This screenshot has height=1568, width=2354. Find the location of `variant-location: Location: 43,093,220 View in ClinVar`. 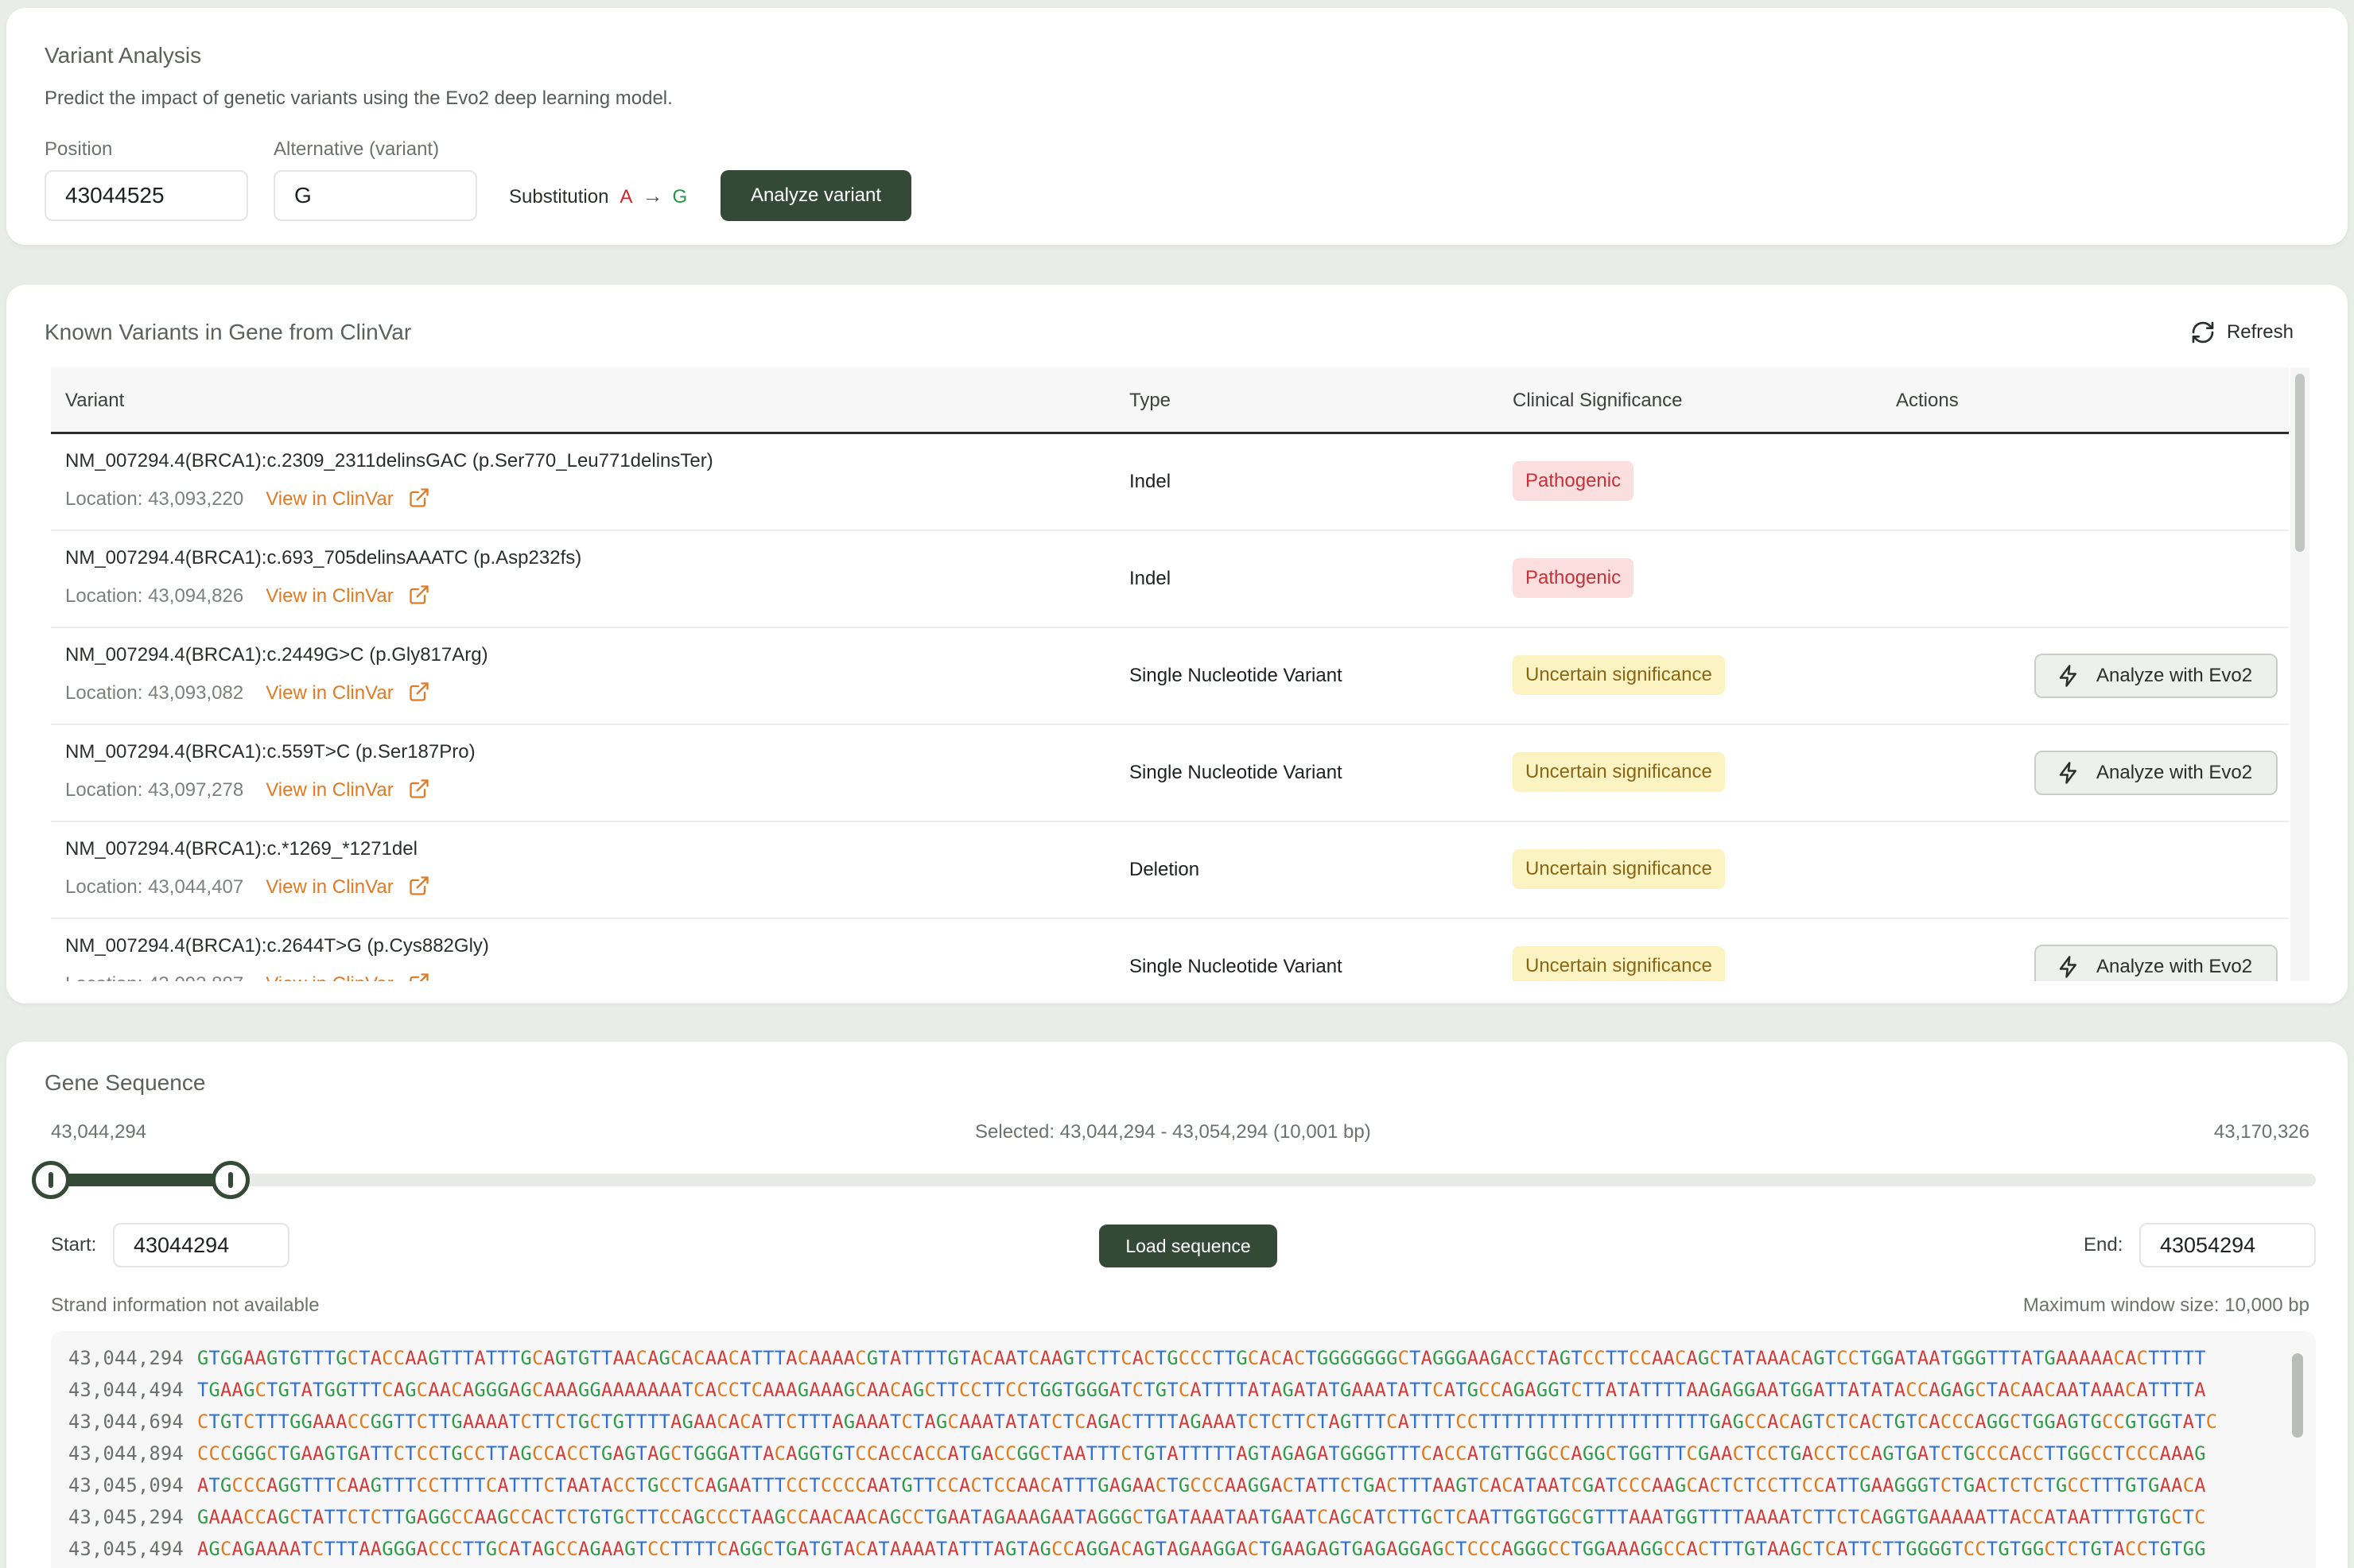

variant-location: Location: 43,093,220 View in ClinVar is located at coordinates (247, 498).